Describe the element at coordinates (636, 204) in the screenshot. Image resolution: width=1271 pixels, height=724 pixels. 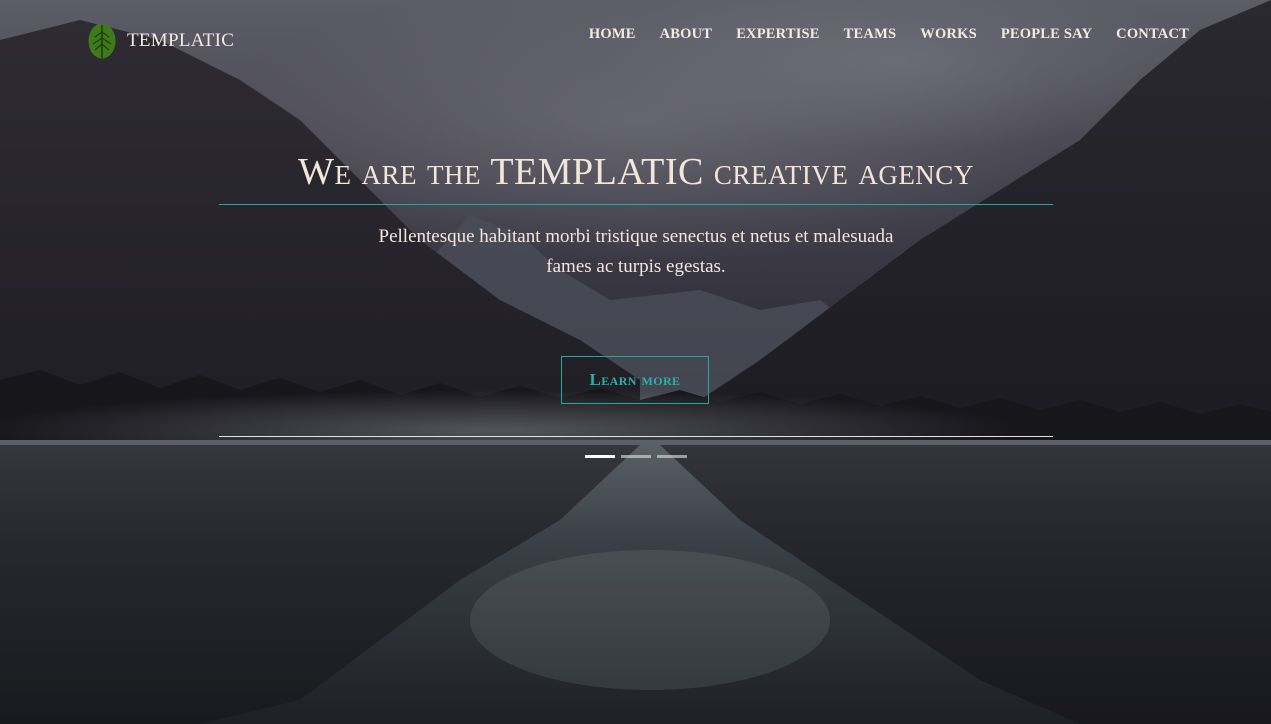
I see `headline-divider` at that location.